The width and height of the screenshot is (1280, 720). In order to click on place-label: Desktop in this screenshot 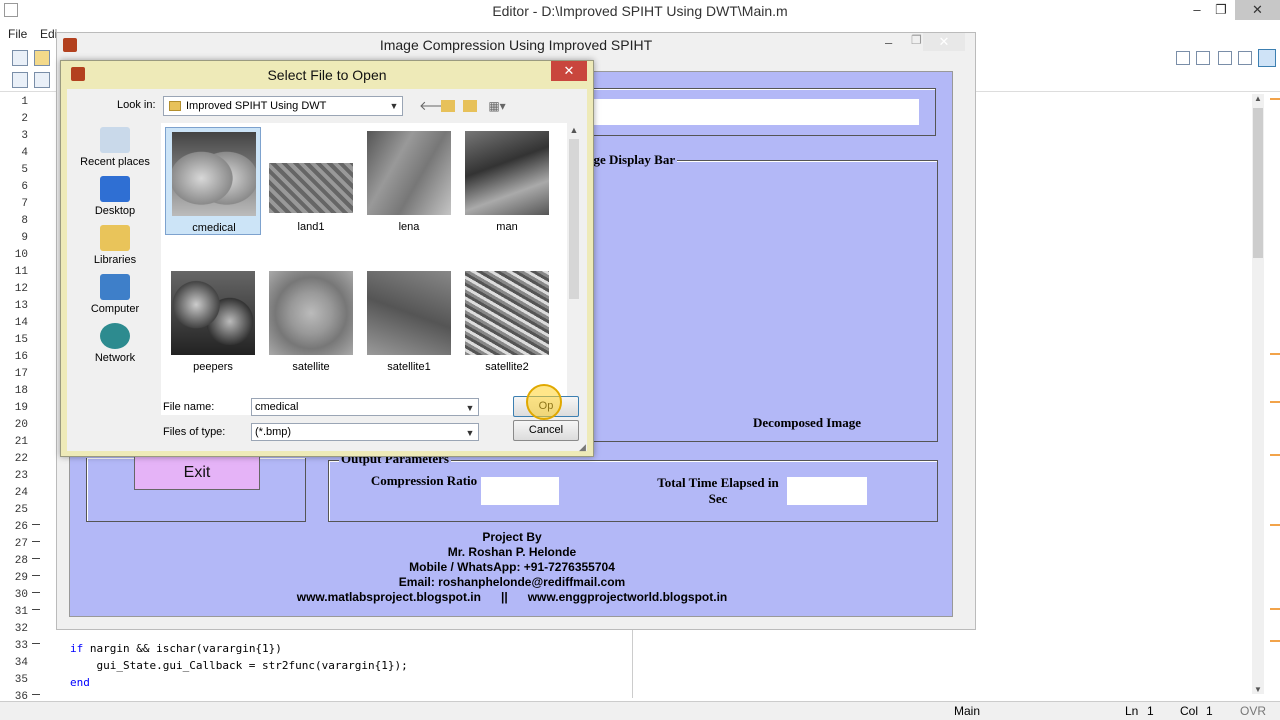, I will do `click(115, 211)`.